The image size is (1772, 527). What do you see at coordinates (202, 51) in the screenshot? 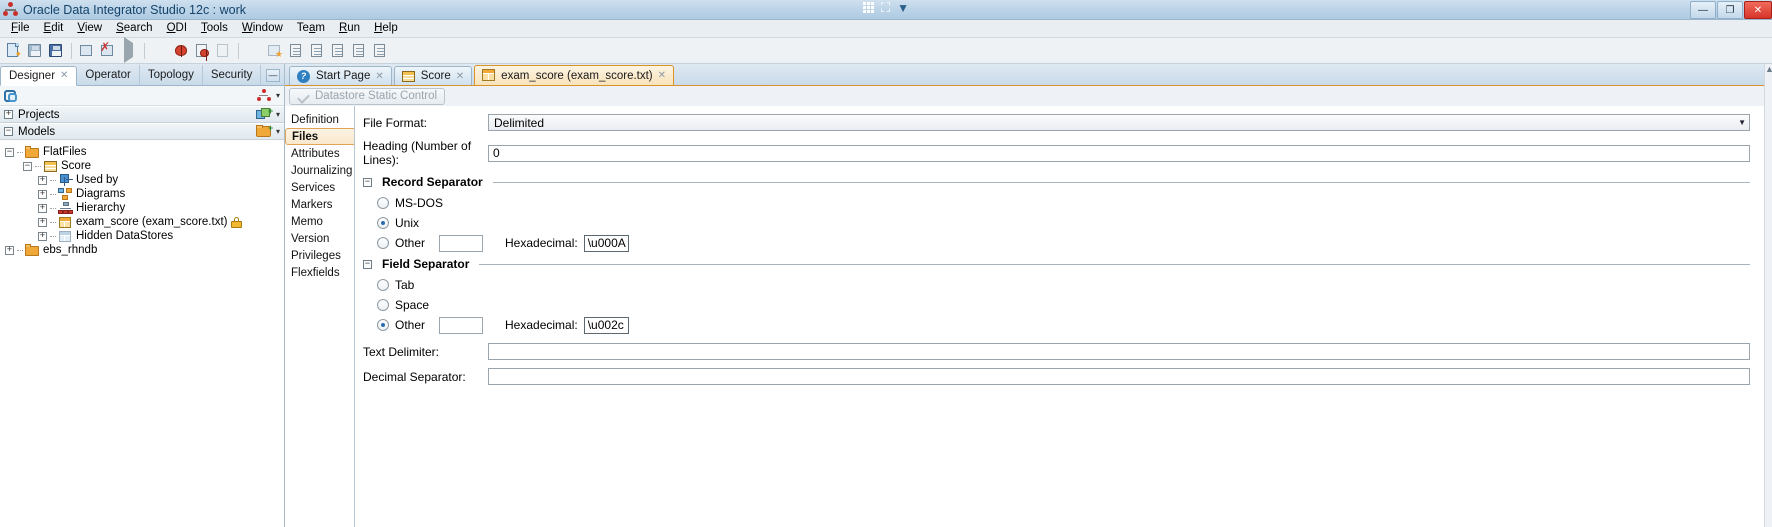
I see `step-into-icon` at bounding box center [202, 51].